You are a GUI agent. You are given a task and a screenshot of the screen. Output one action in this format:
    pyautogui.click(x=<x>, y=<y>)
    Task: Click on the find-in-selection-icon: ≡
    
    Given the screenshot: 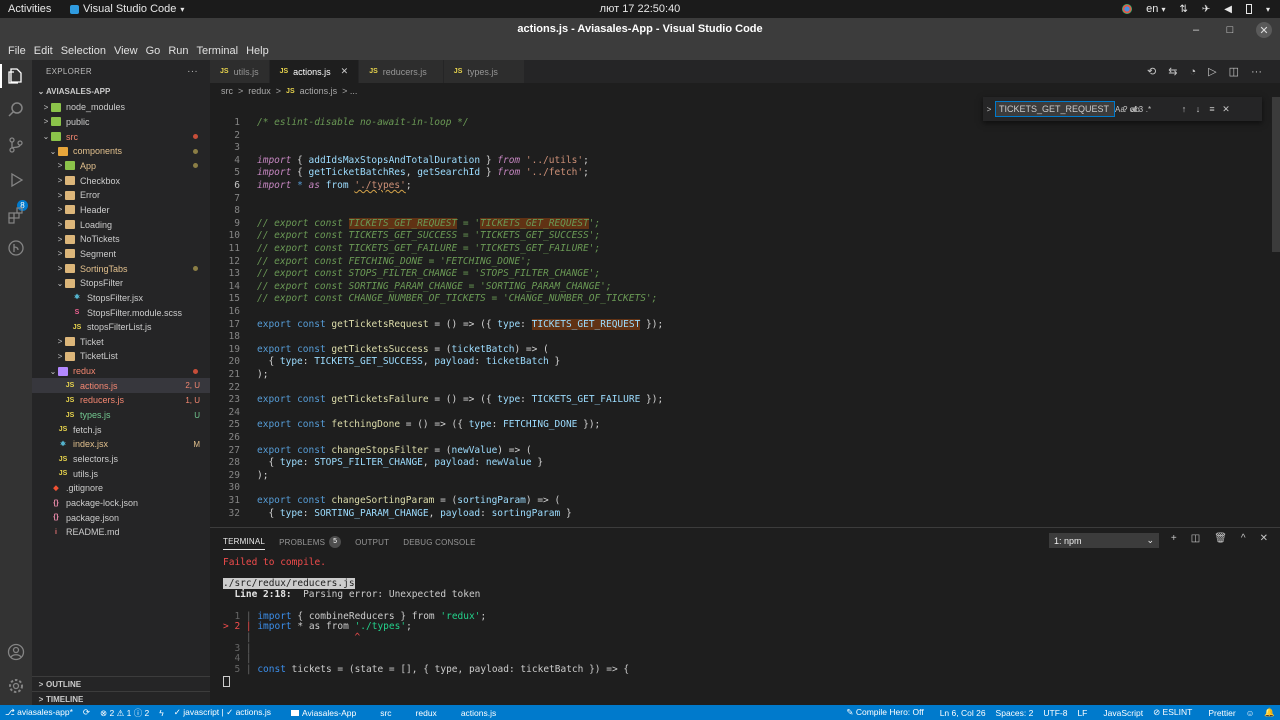 What is the action you would take?
    pyautogui.click(x=1212, y=109)
    